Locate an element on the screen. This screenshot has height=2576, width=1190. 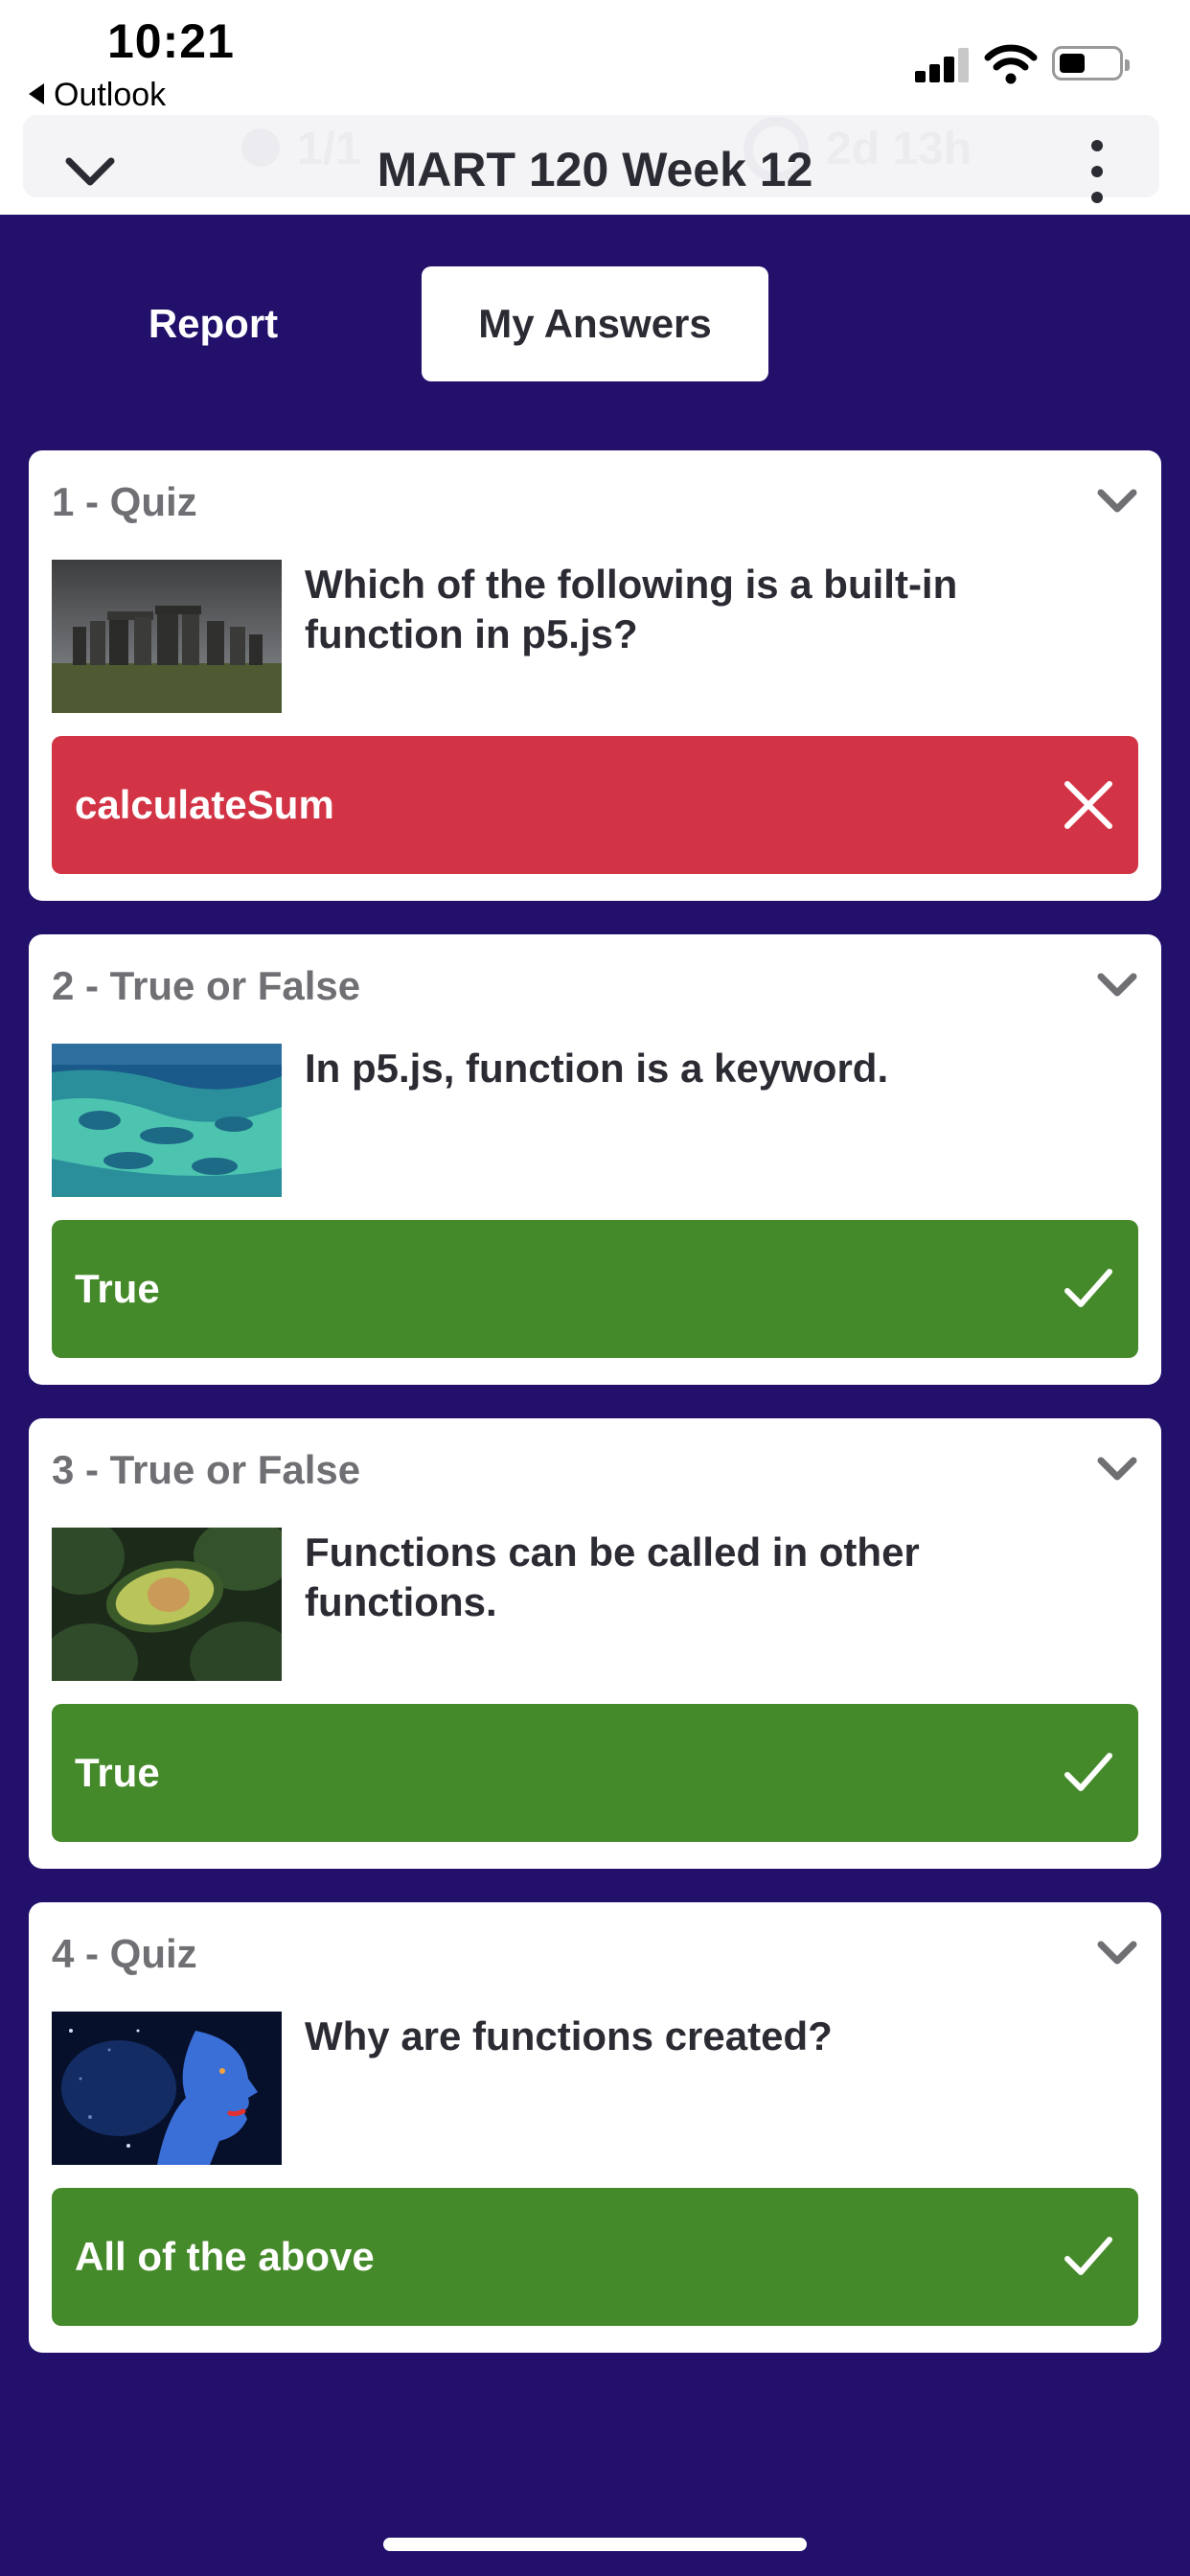
avocado-thumbnail is located at coordinates (167, 1604).